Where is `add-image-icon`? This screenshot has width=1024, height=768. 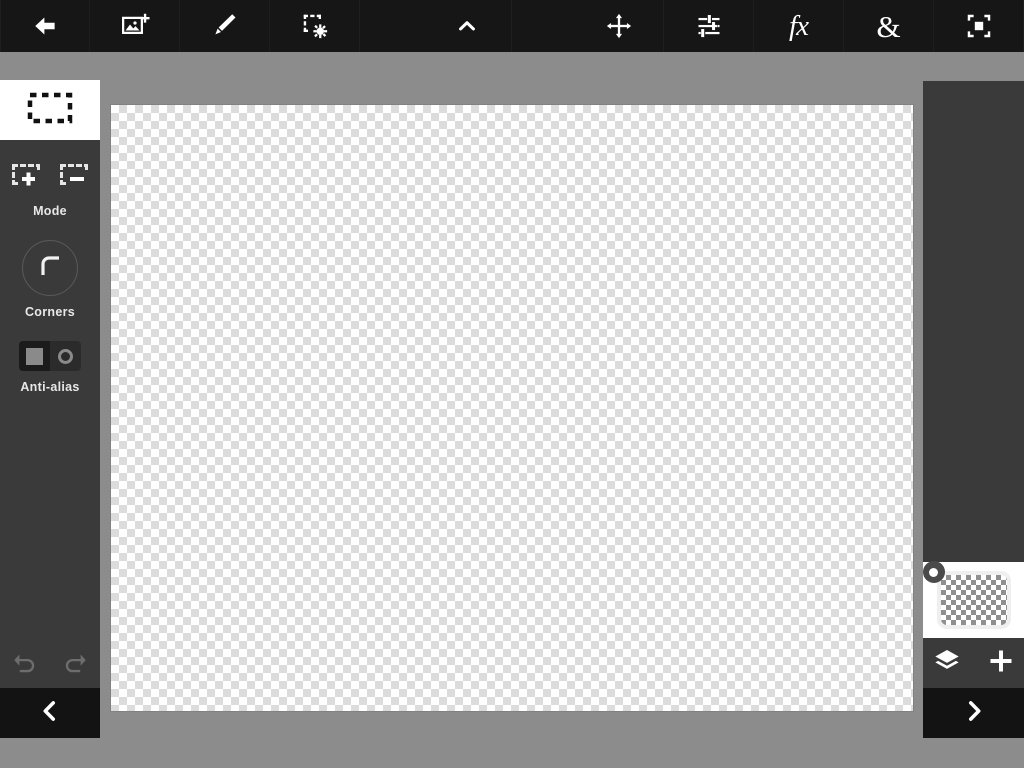
add-image-icon is located at coordinates (135, 26).